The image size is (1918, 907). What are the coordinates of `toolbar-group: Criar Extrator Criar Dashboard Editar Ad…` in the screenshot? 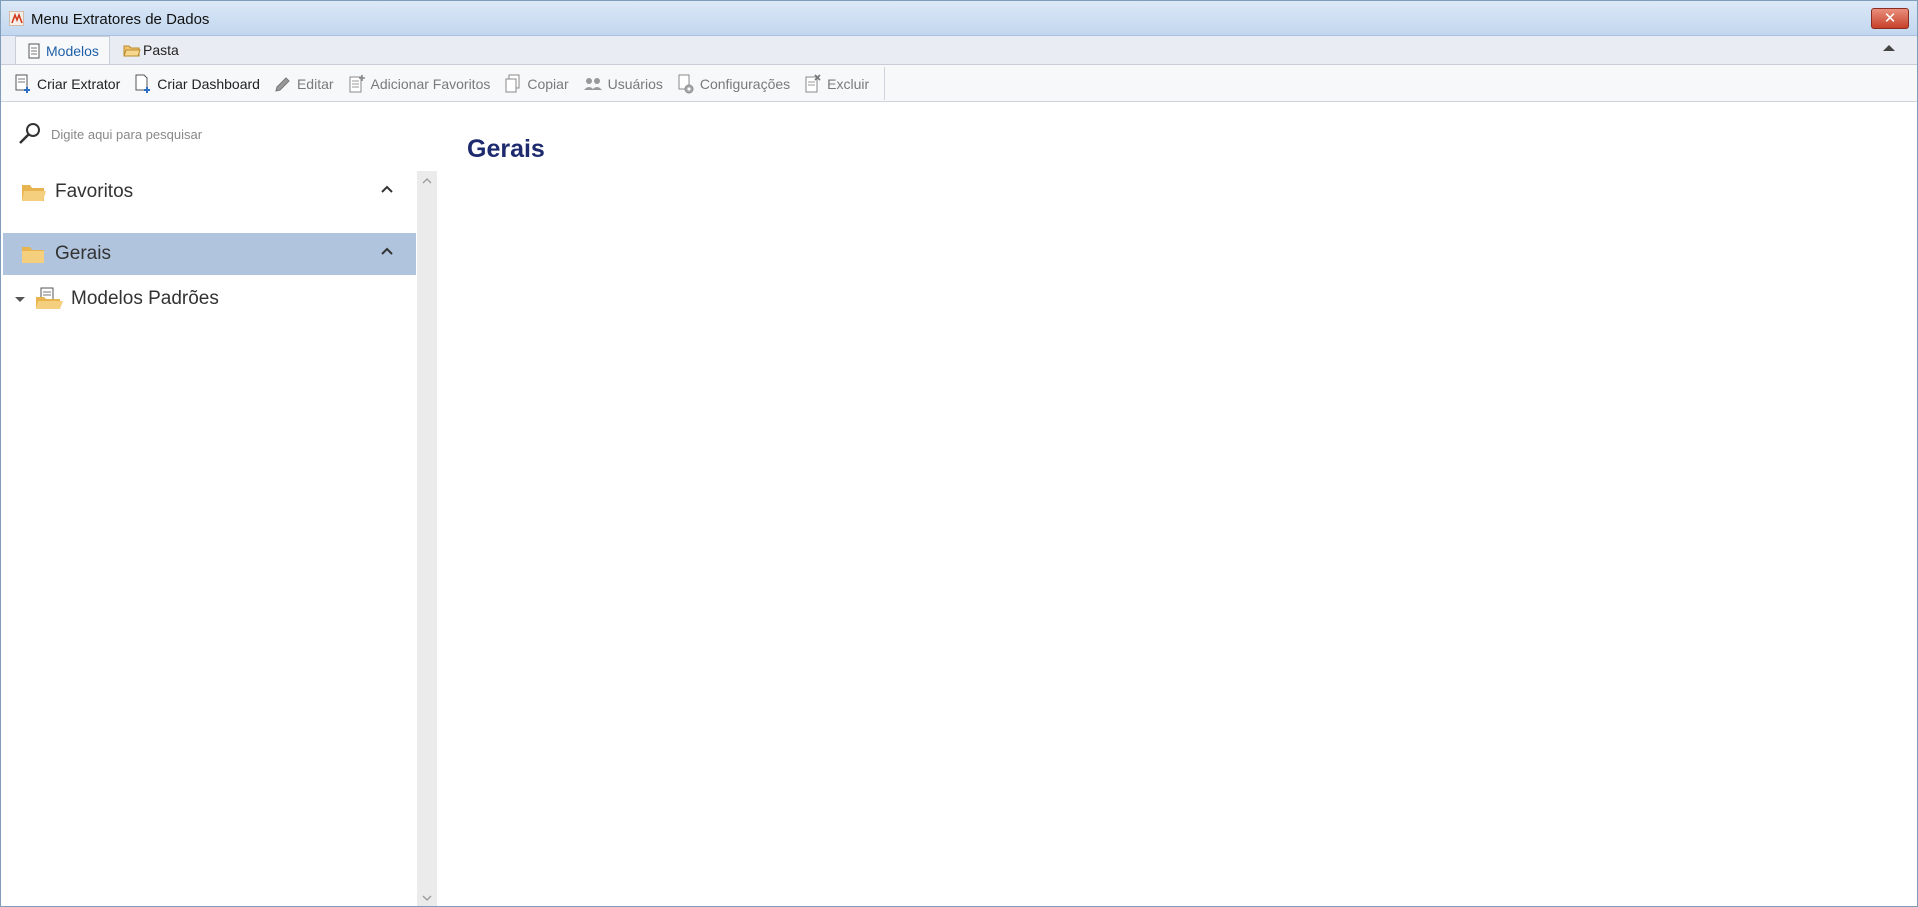 It's located at (446, 83).